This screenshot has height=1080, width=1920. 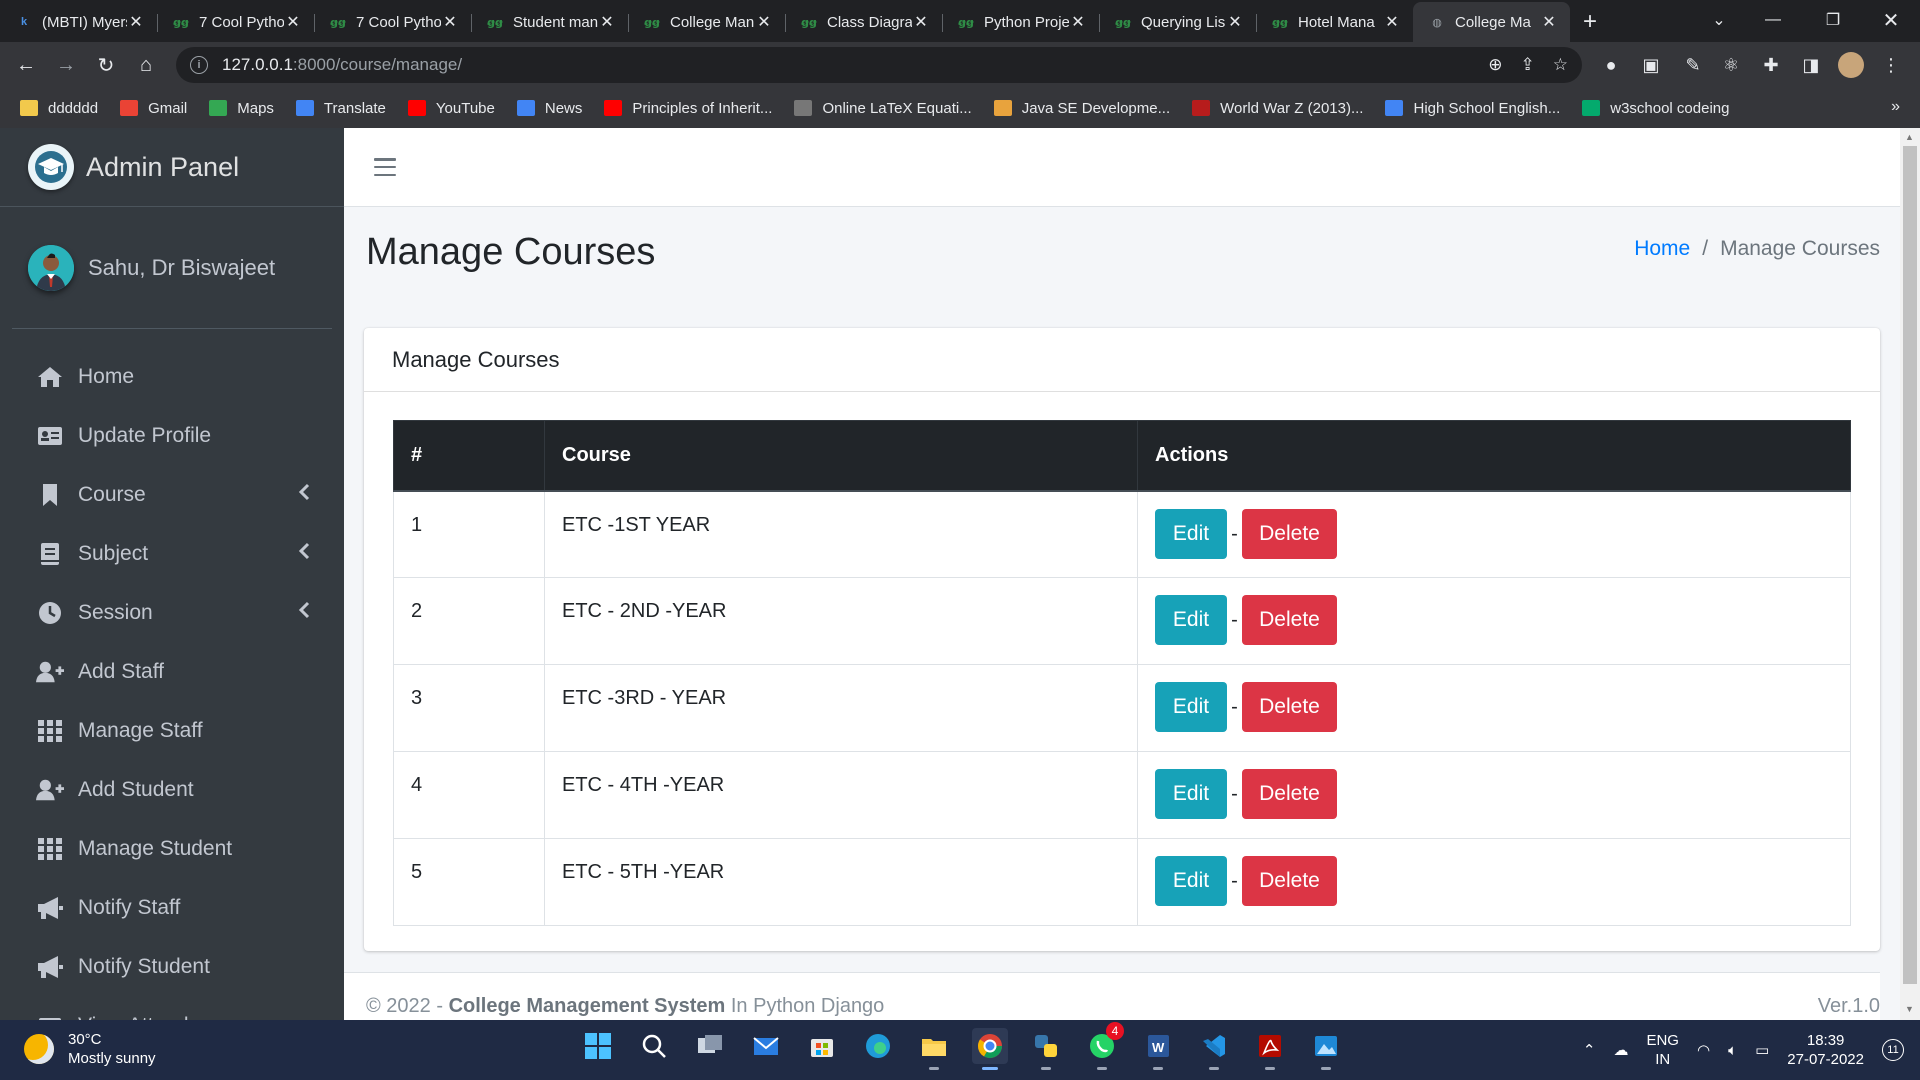 I want to click on site-info-icon: i, so click(x=199, y=65).